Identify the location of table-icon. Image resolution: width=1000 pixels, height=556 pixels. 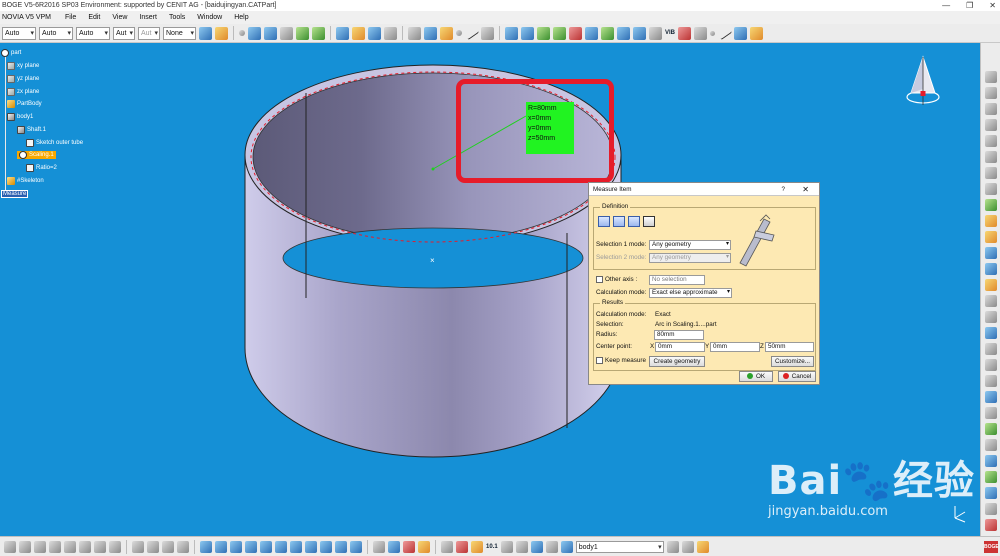
(168, 546).